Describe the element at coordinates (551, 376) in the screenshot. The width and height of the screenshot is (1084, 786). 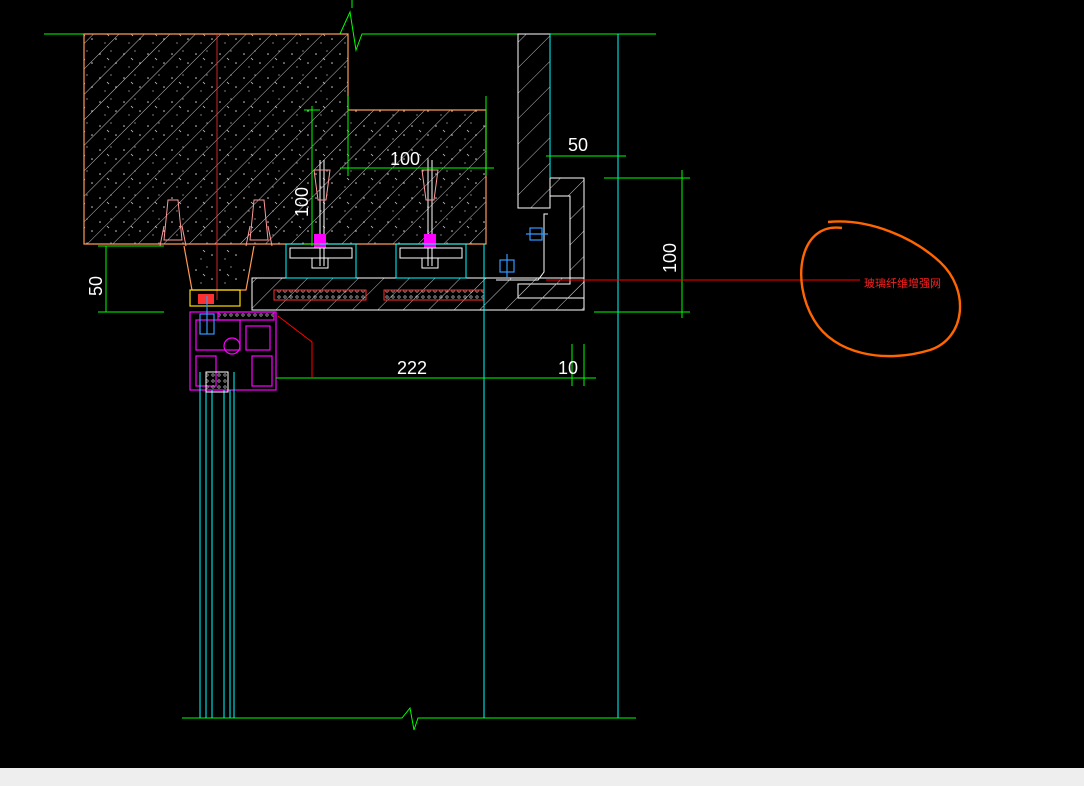
I see `centerlines` at that location.